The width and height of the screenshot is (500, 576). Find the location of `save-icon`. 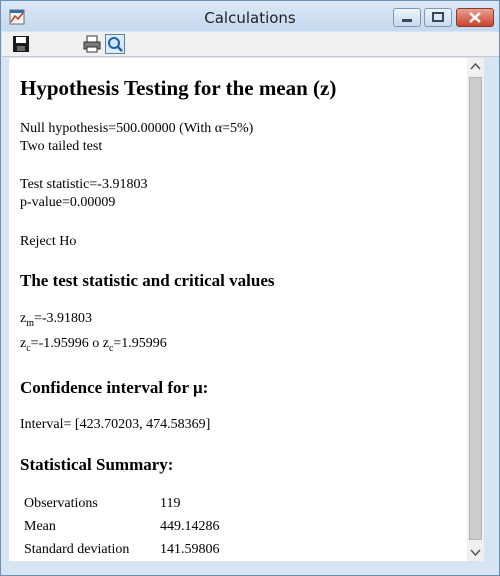

save-icon is located at coordinates (21, 44).